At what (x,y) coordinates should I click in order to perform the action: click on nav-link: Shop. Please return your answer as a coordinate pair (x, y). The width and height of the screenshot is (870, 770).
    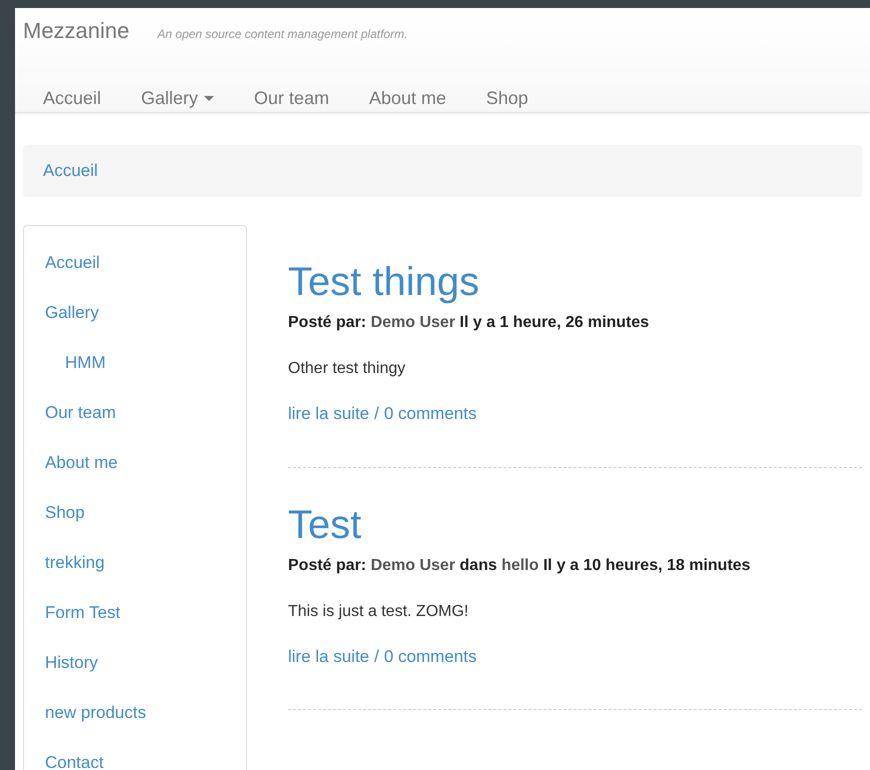
    Looking at the image, I should click on (507, 98).